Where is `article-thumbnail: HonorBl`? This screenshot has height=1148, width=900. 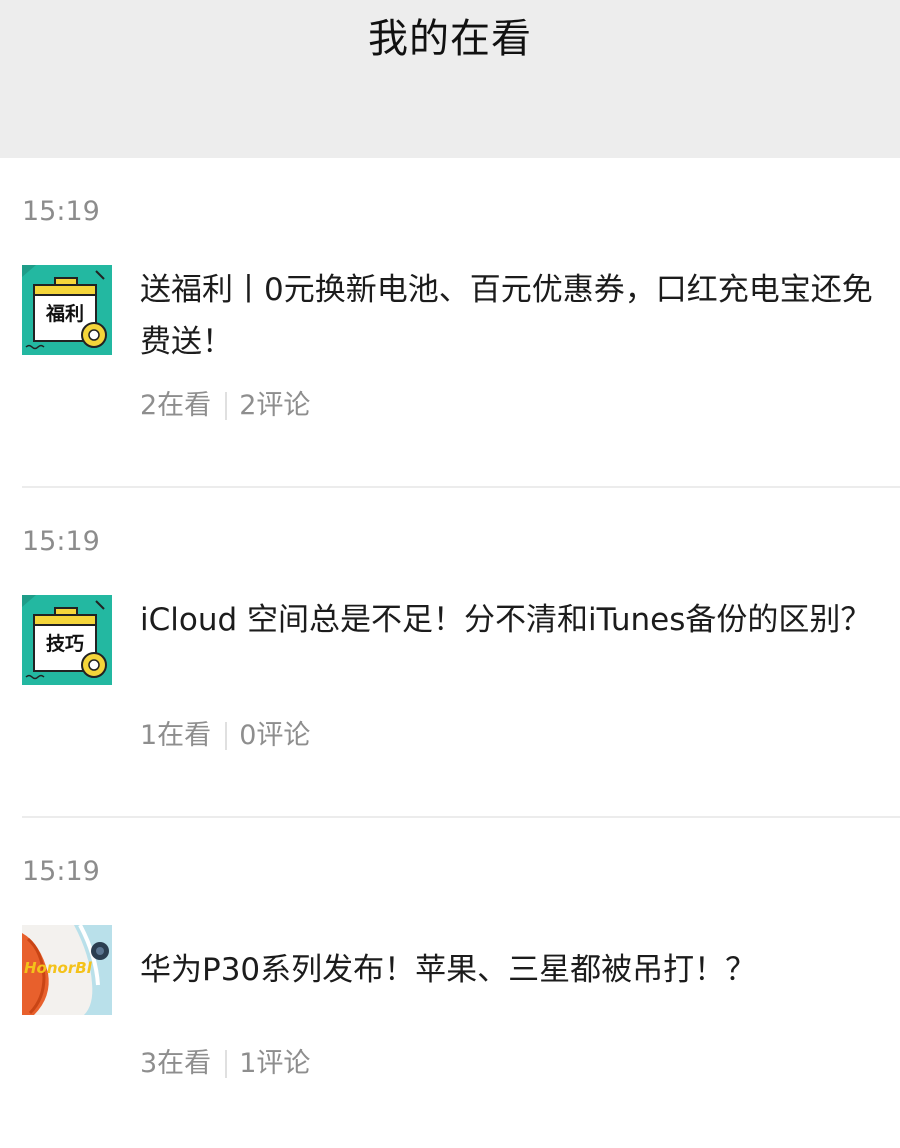
article-thumbnail: HonorBl is located at coordinates (67, 970).